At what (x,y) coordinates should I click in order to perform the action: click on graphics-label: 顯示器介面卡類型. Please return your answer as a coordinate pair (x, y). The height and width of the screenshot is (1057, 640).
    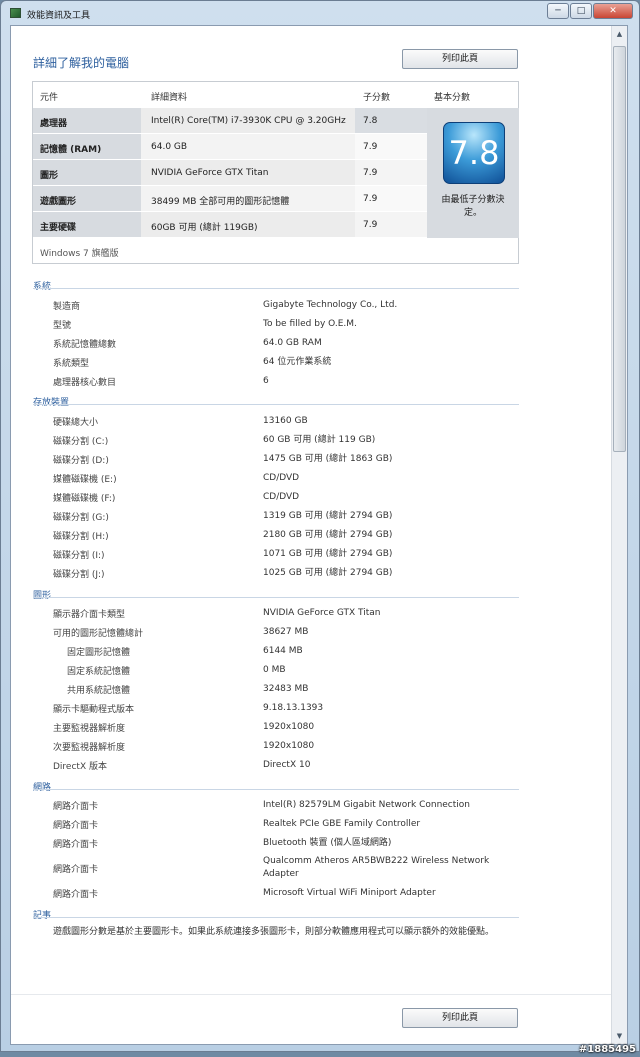
    Looking at the image, I should click on (89, 615).